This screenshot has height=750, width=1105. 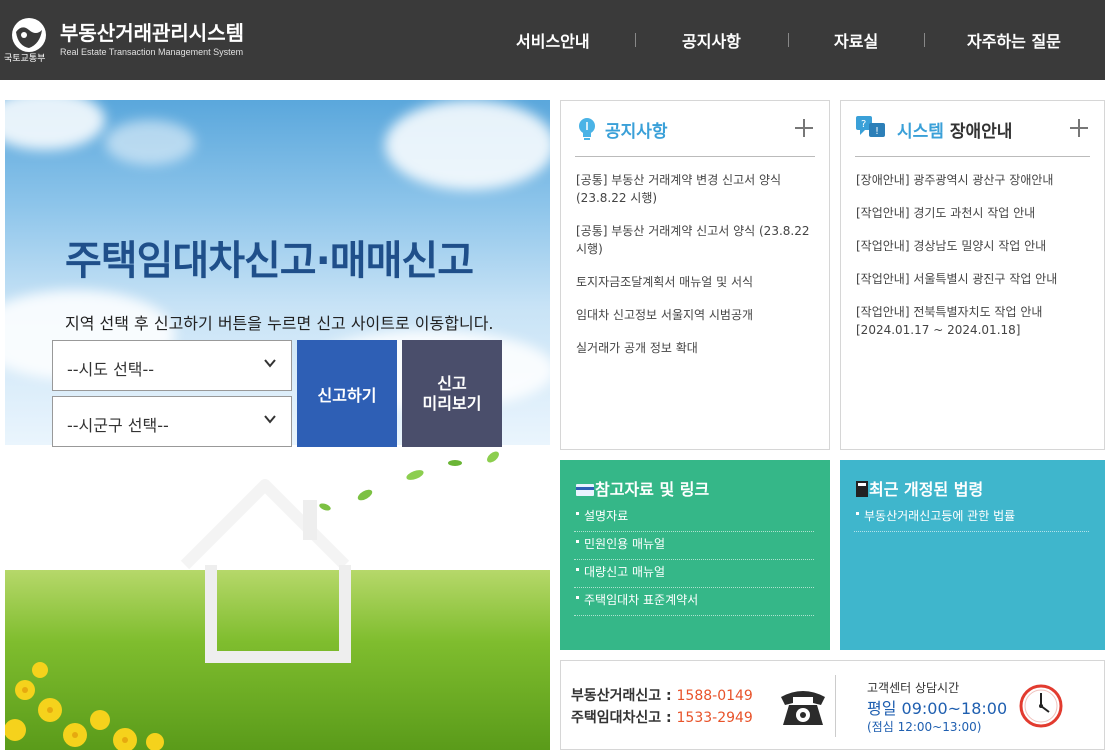 I want to click on list-item: [작업안내] 경상남도 밀양시 작업 안내, so click(x=974, y=246).